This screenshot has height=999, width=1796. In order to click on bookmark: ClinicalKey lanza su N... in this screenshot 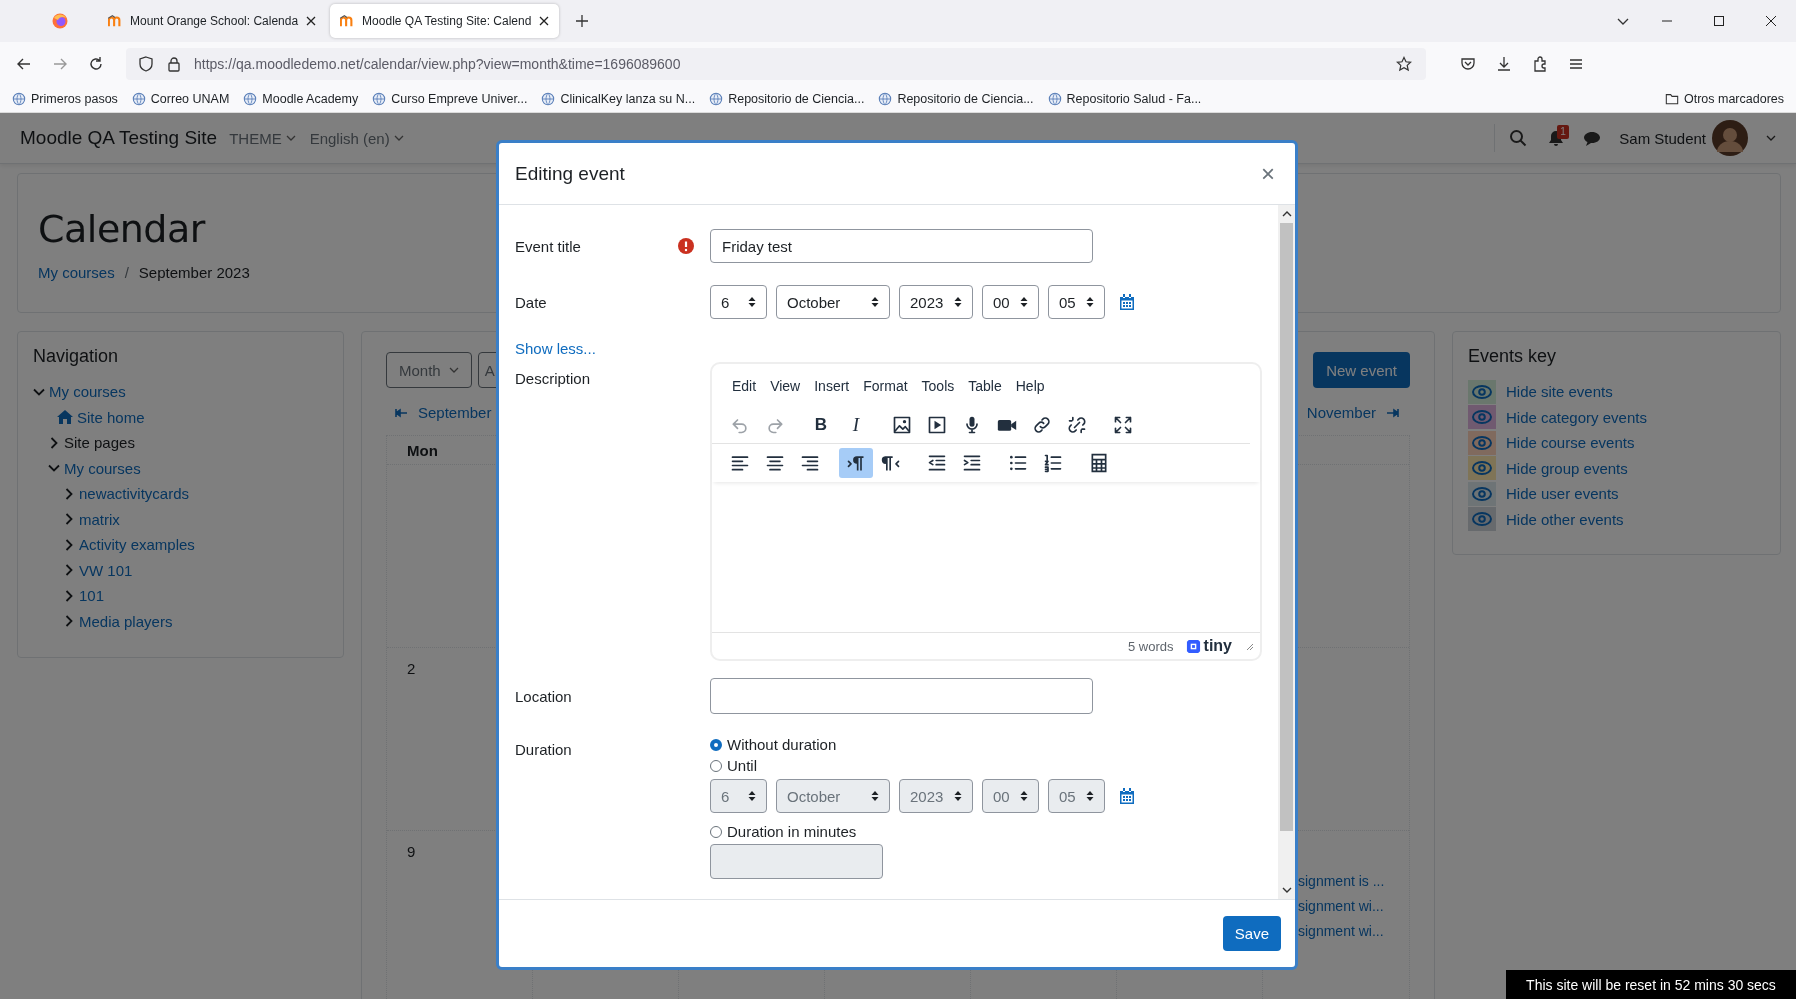, I will do `click(618, 99)`.